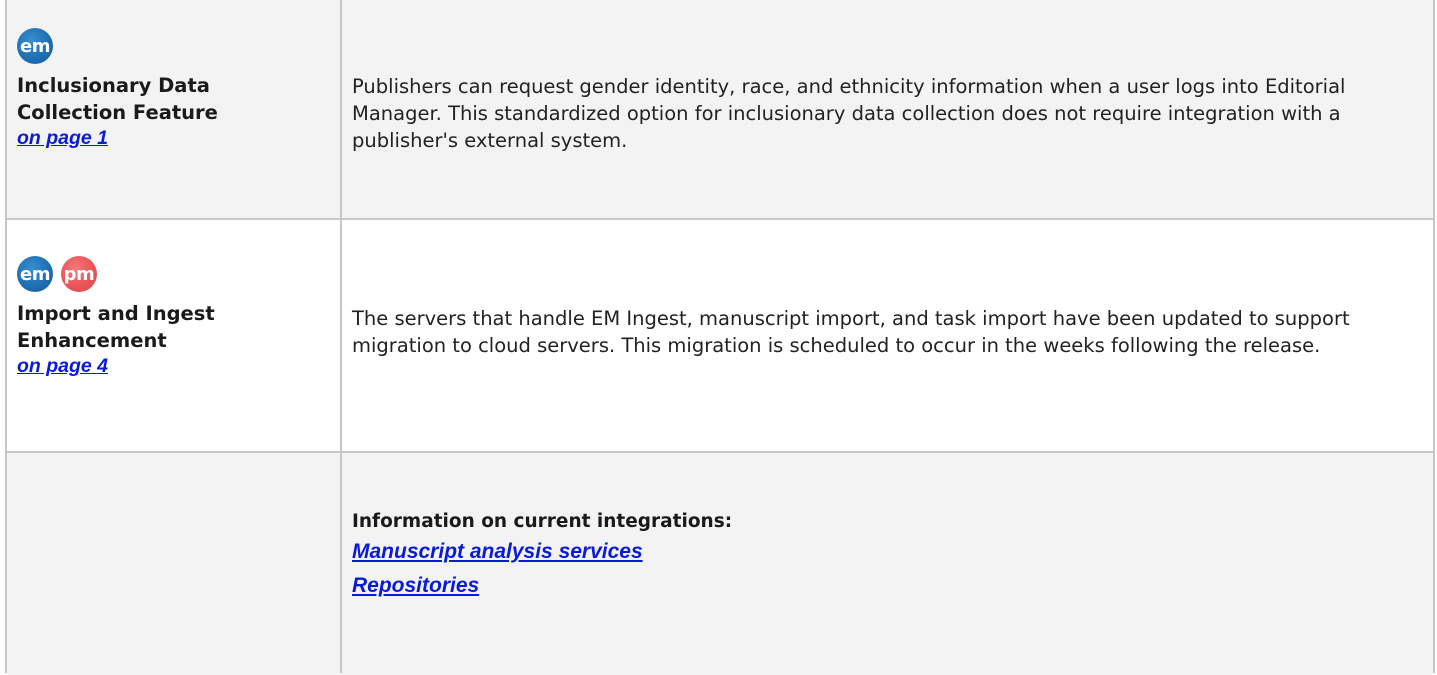  Describe the element at coordinates (341, 336) in the screenshot. I see `column-divider` at that location.